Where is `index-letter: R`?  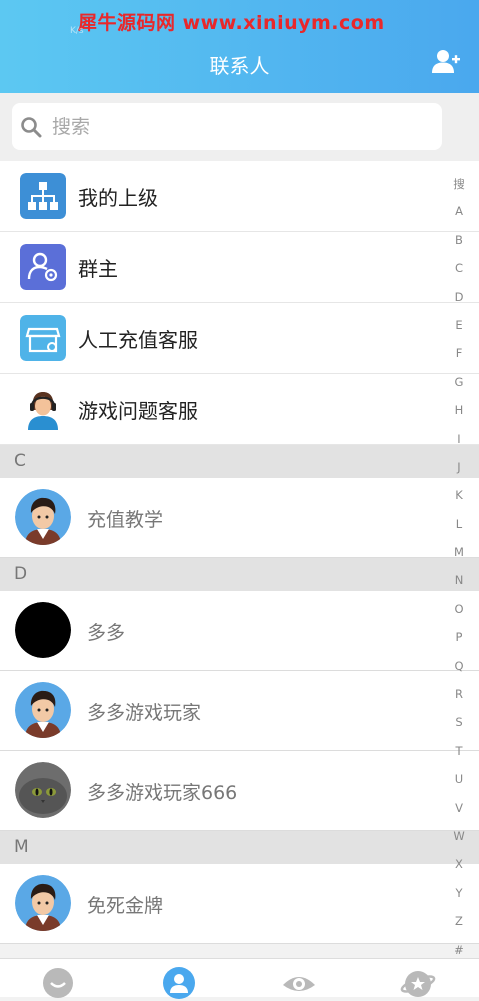 index-letter: R is located at coordinates (459, 701).